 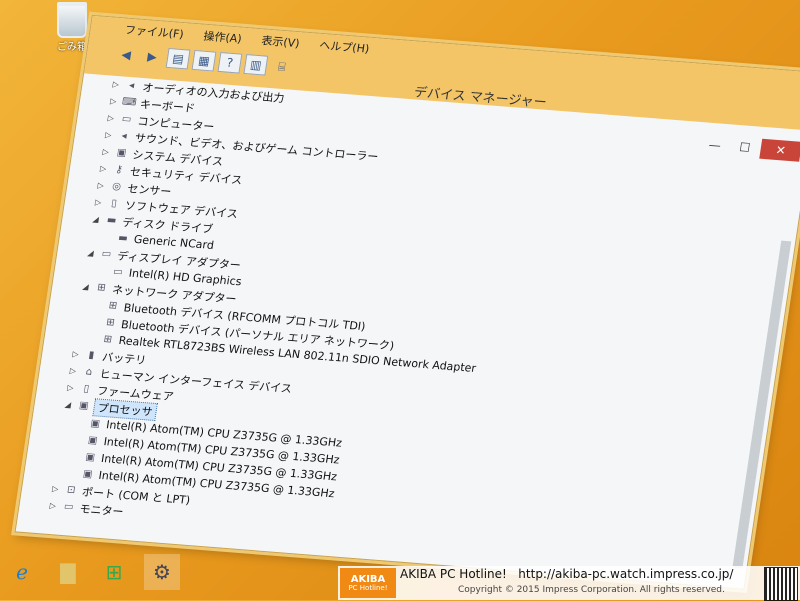 What do you see at coordinates (453, 574) in the screenshot?
I see `site-name: AKIBA PC Hotline!` at bounding box center [453, 574].